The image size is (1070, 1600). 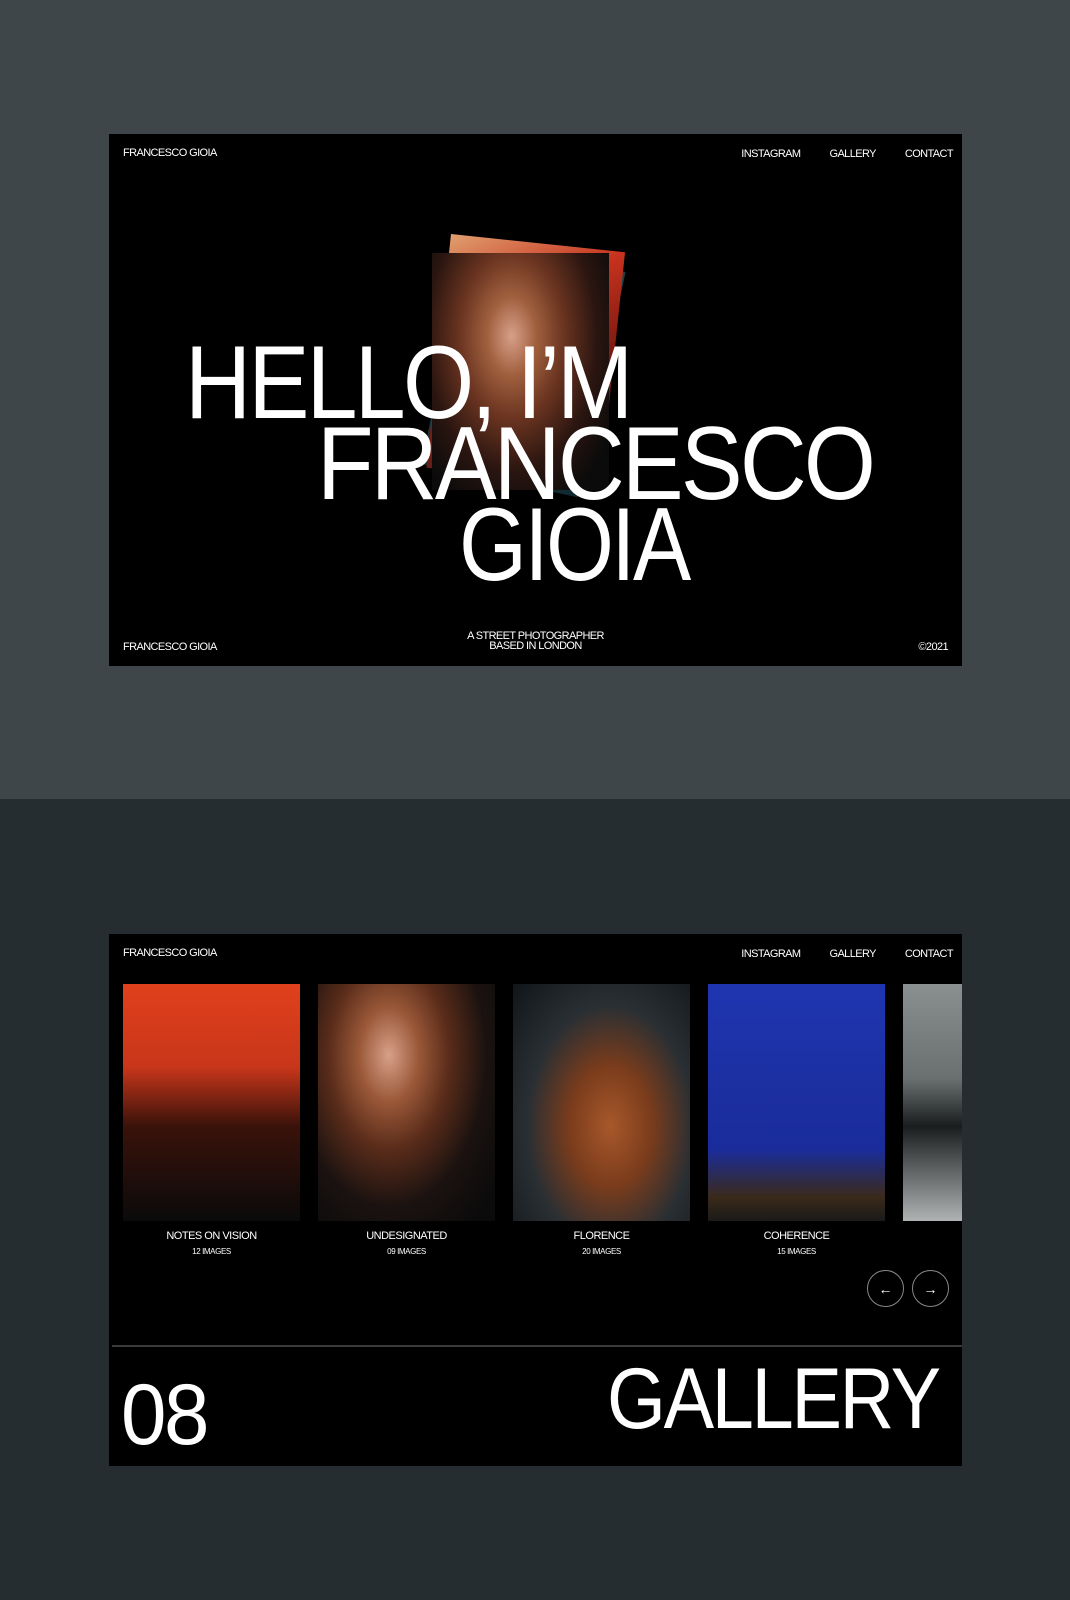 What do you see at coordinates (211, 1236) in the screenshot?
I see `gallery-title: NOTES ON VISION` at bounding box center [211, 1236].